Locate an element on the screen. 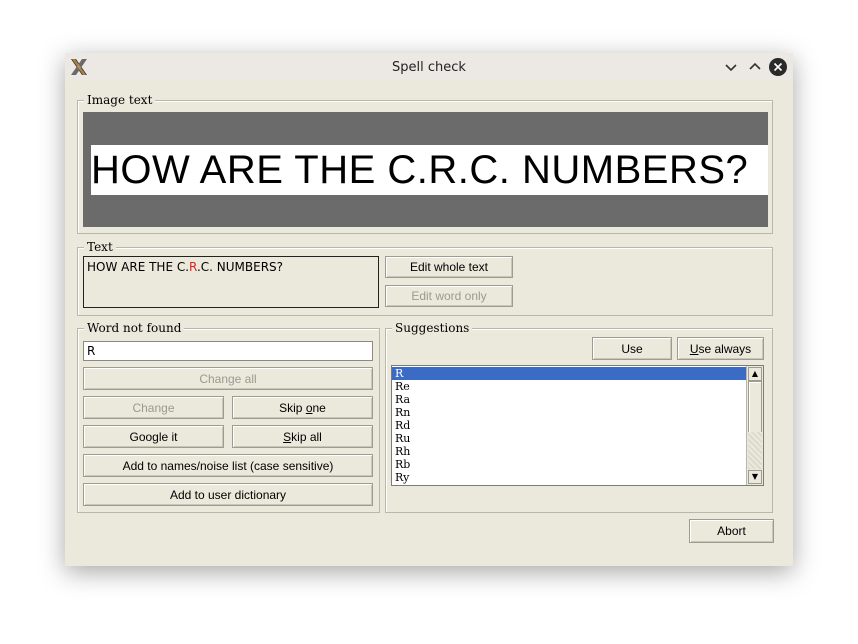 The width and height of the screenshot is (858, 644). add-to-user-dictionary-button: Add to user dictionary is located at coordinates (228, 494).